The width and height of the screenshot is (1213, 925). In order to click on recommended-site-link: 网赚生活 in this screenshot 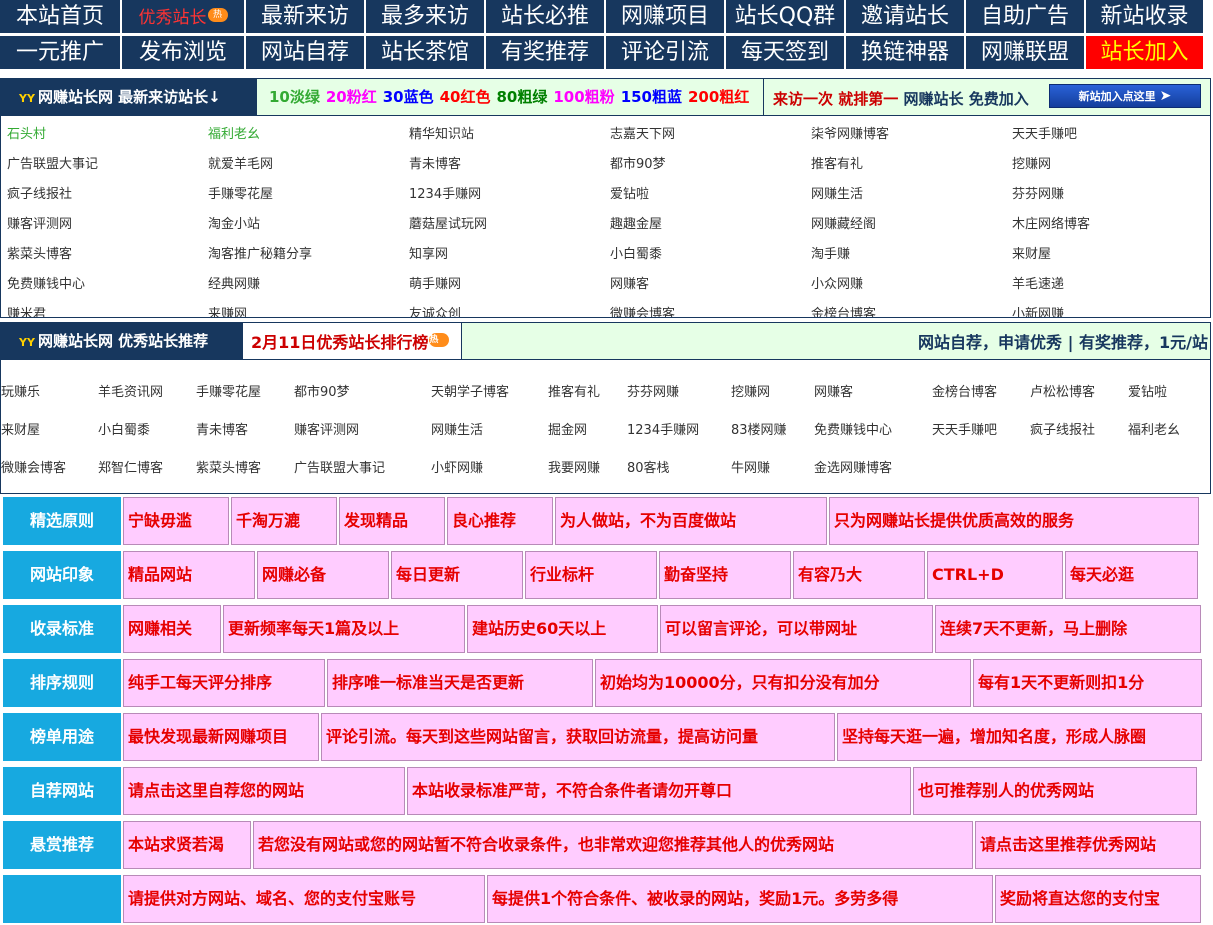, I will do `click(457, 428)`.